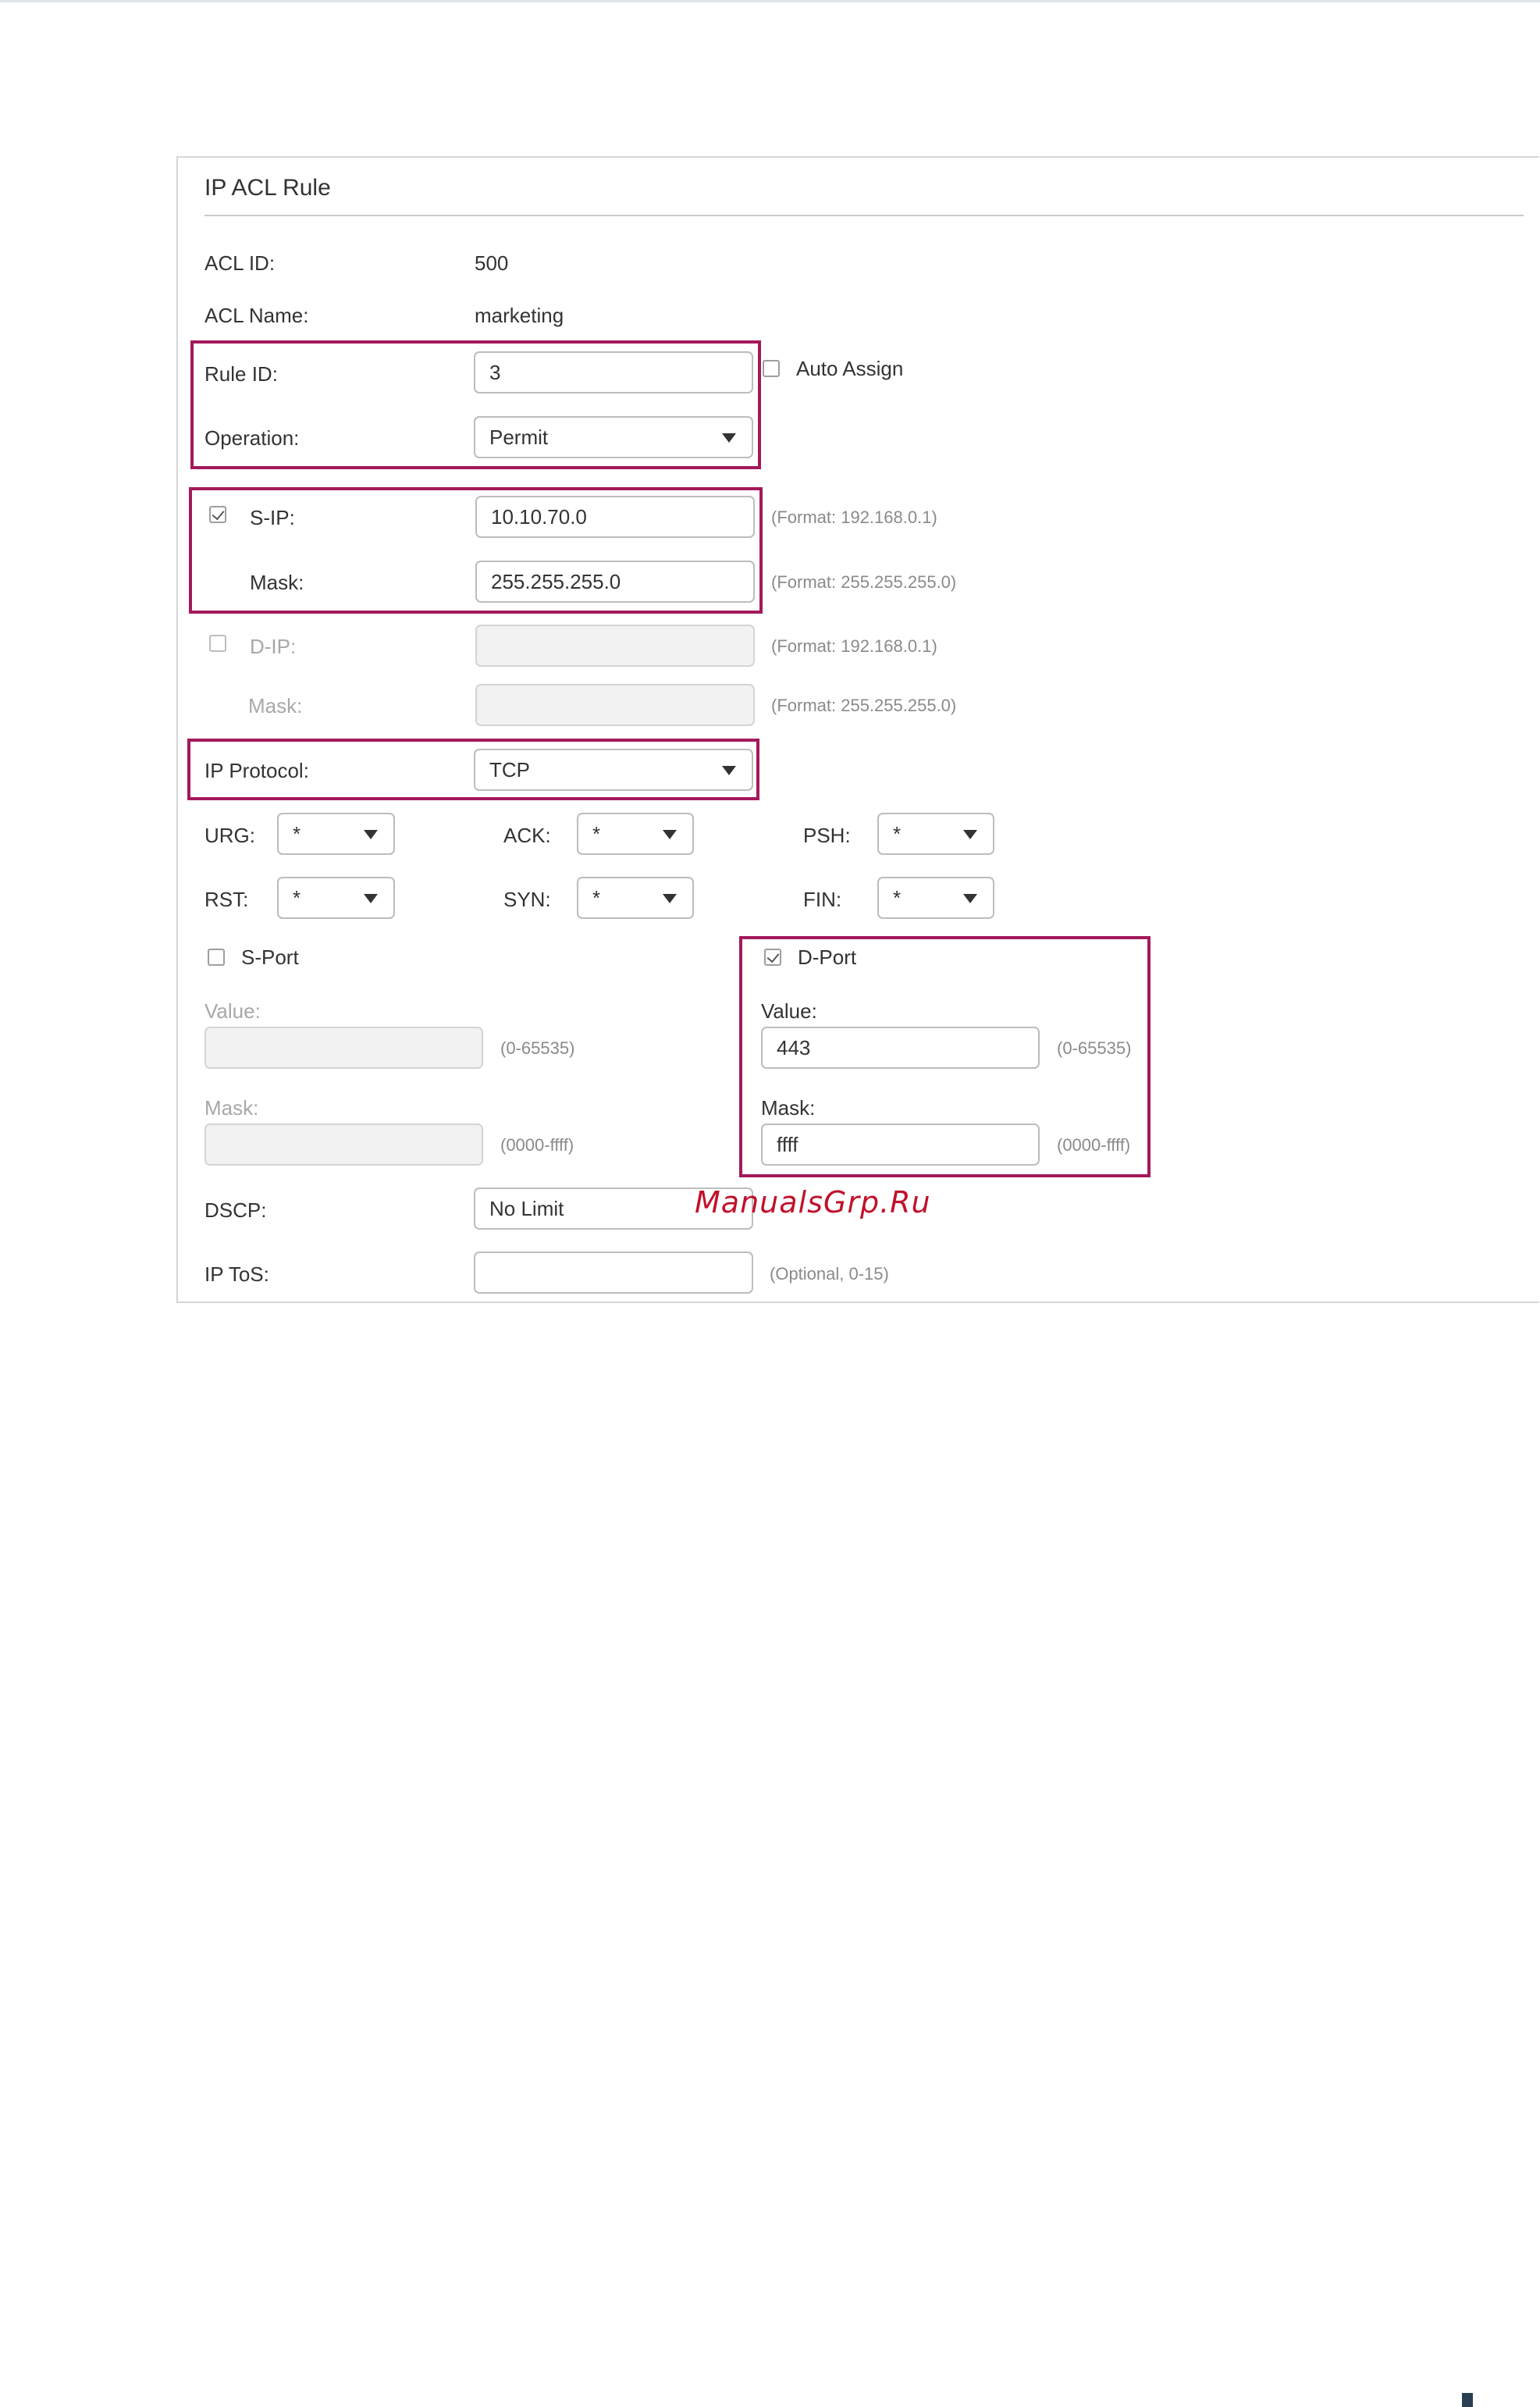  What do you see at coordinates (232, 1108) in the screenshot?
I see `sport-mask-label: Mask:` at bounding box center [232, 1108].